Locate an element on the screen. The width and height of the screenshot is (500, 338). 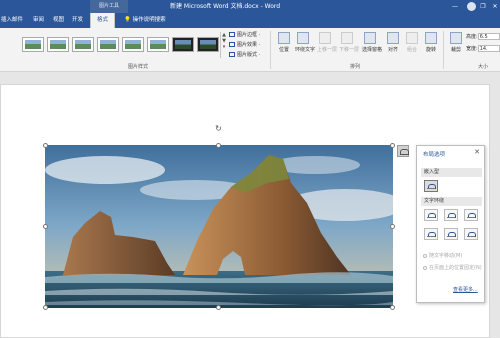
rotate-handle-icon: ↻ is located at coordinates (218, 128).